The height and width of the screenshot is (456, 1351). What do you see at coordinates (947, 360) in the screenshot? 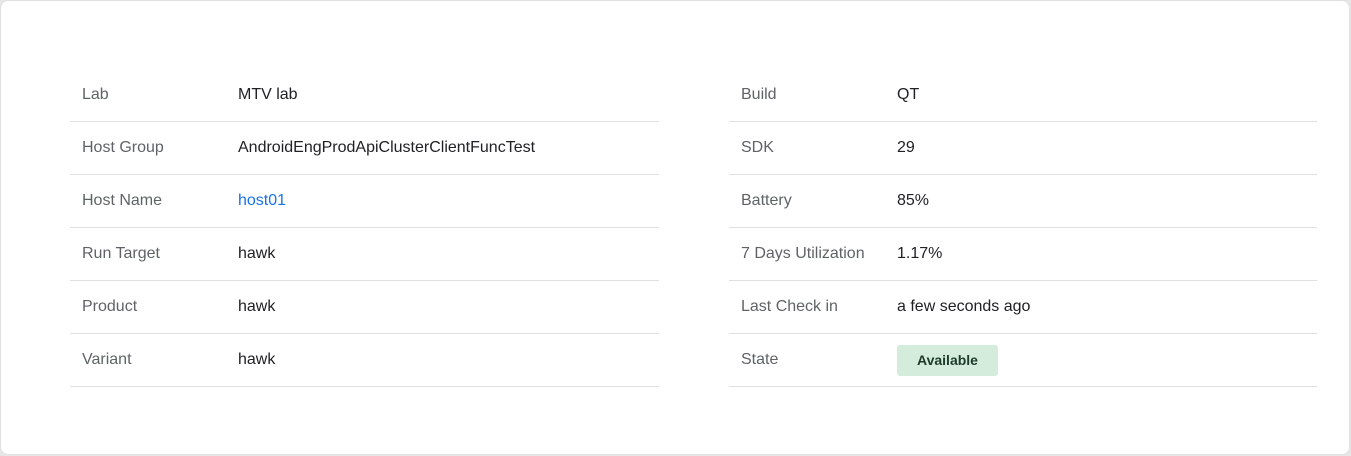
I see `state-badge: Available` at bounding box center [947, 360].